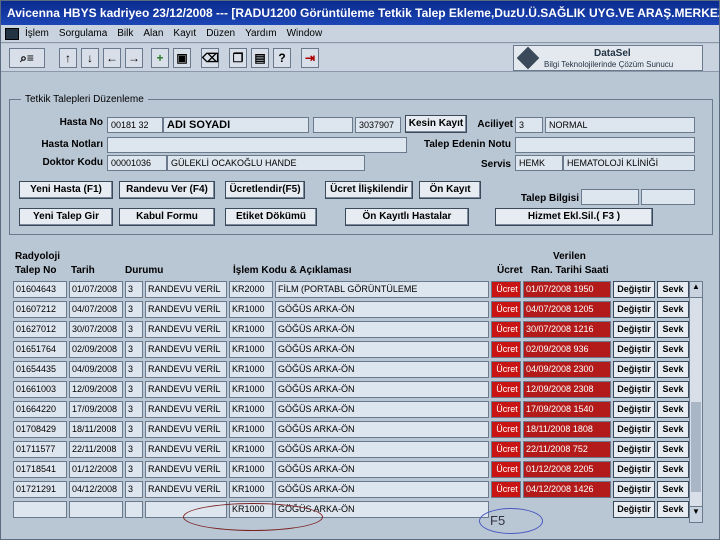 This screenshot has width=720, height=540. Describe the element at coordinates (257, 145) in the screenshot. I see `hasta-notlari-field` at that location.